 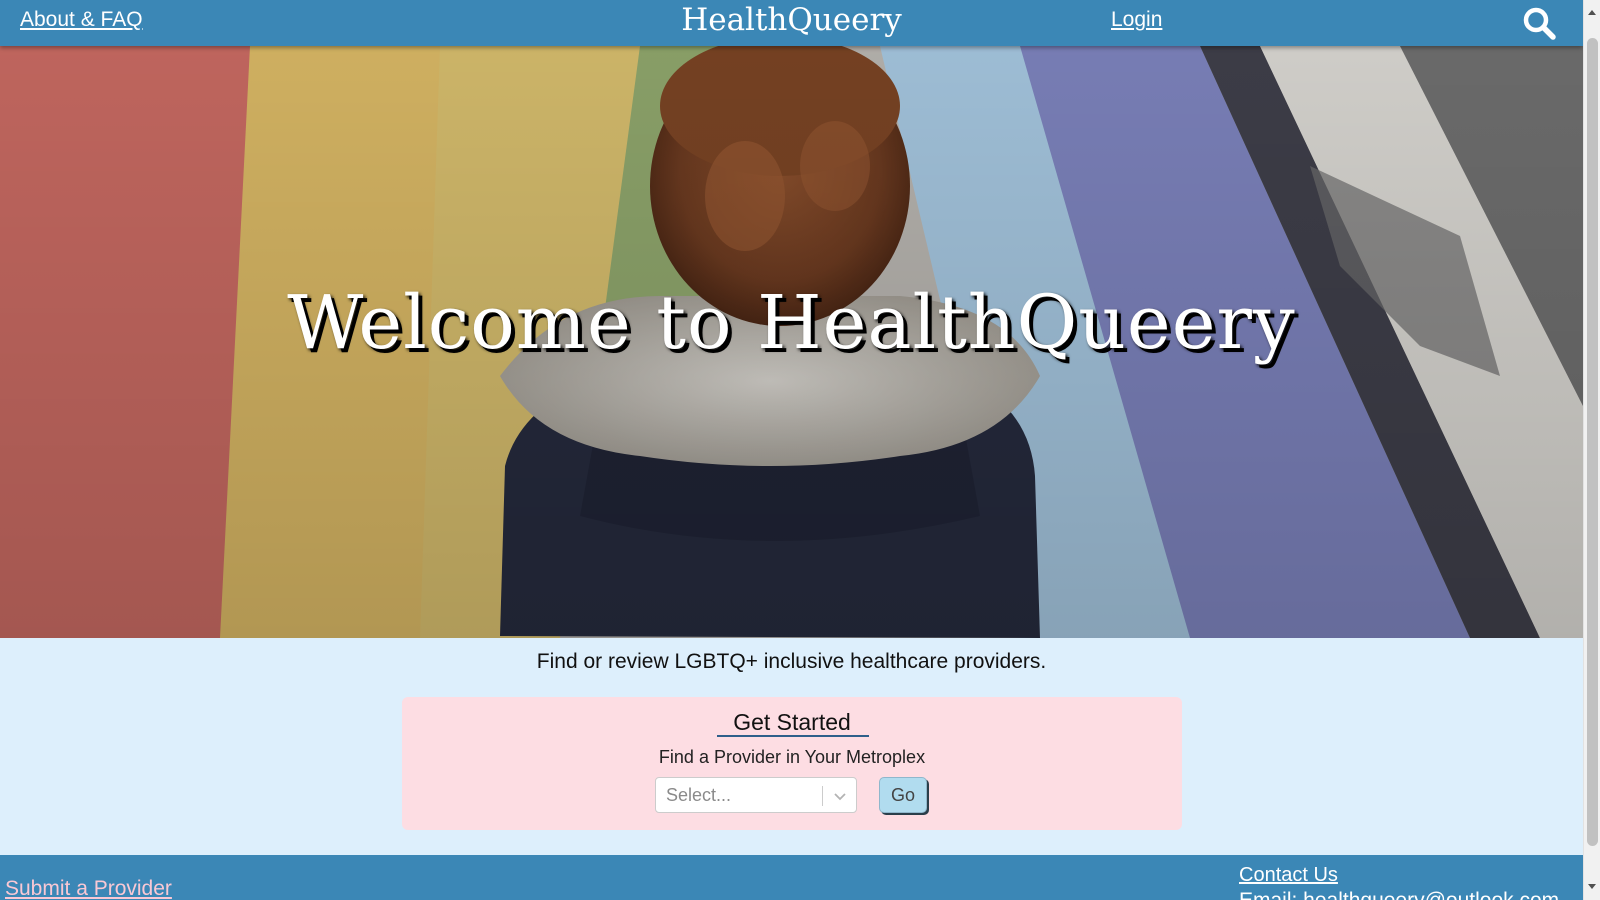 I want to click on scroll-down-arrow-icon, so click(x=1592, y=886).